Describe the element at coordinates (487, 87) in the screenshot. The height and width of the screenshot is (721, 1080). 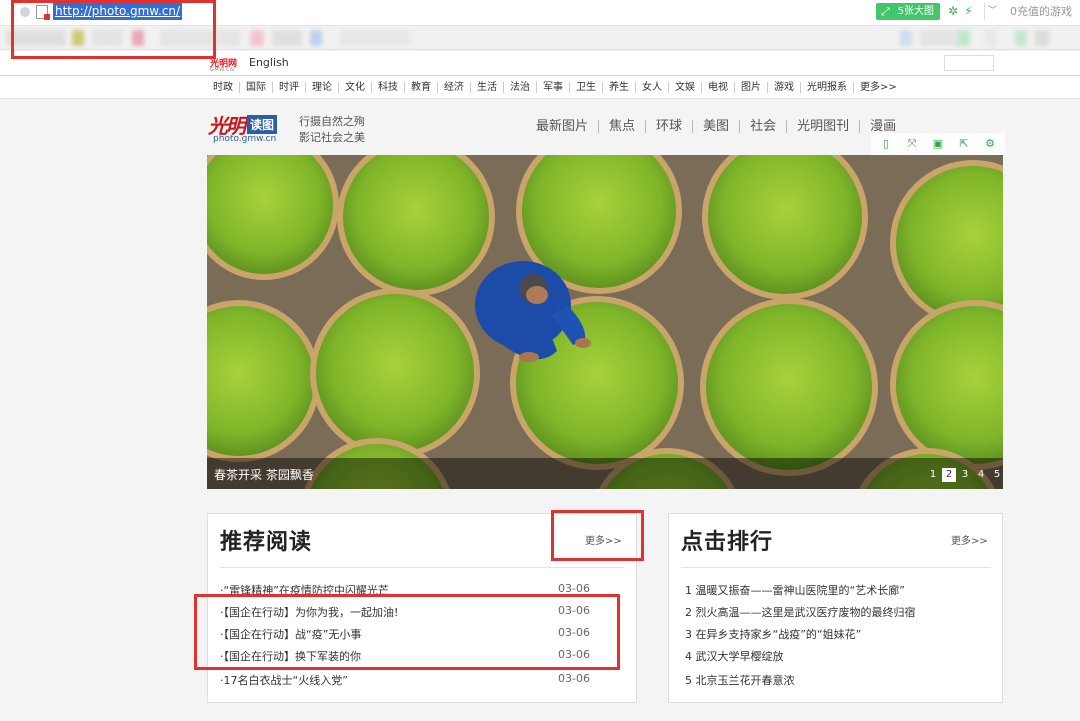
I see `nav-item: 生活` at that location.